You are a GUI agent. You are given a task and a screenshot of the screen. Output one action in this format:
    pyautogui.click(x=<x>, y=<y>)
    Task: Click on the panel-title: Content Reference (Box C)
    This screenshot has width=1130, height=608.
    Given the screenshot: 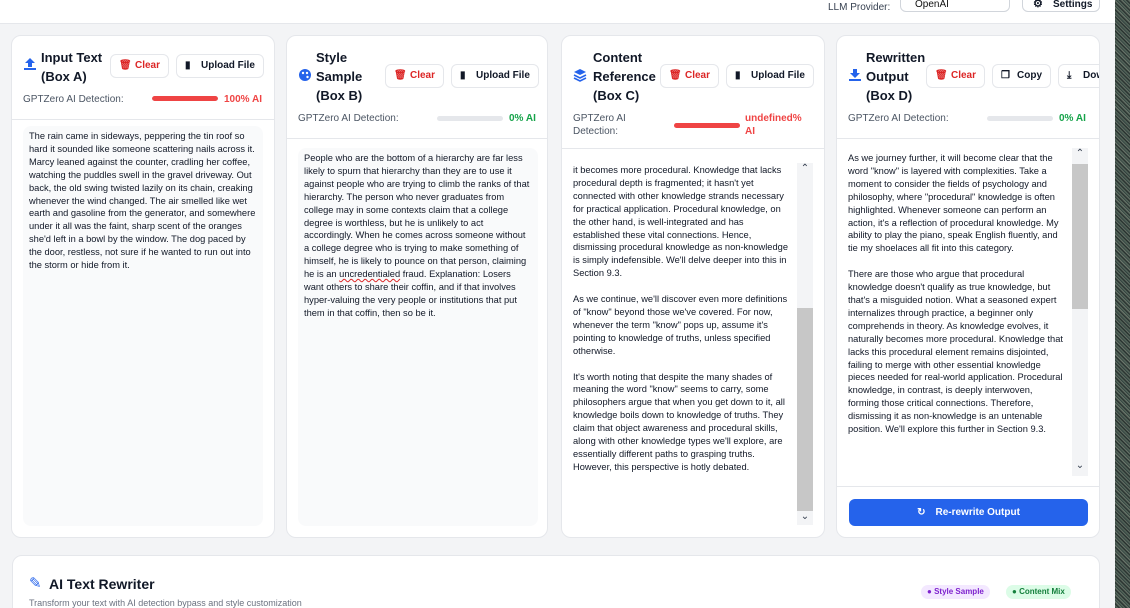 What is the action you would take?
    pyautogui.click(x=624, y=76)
    